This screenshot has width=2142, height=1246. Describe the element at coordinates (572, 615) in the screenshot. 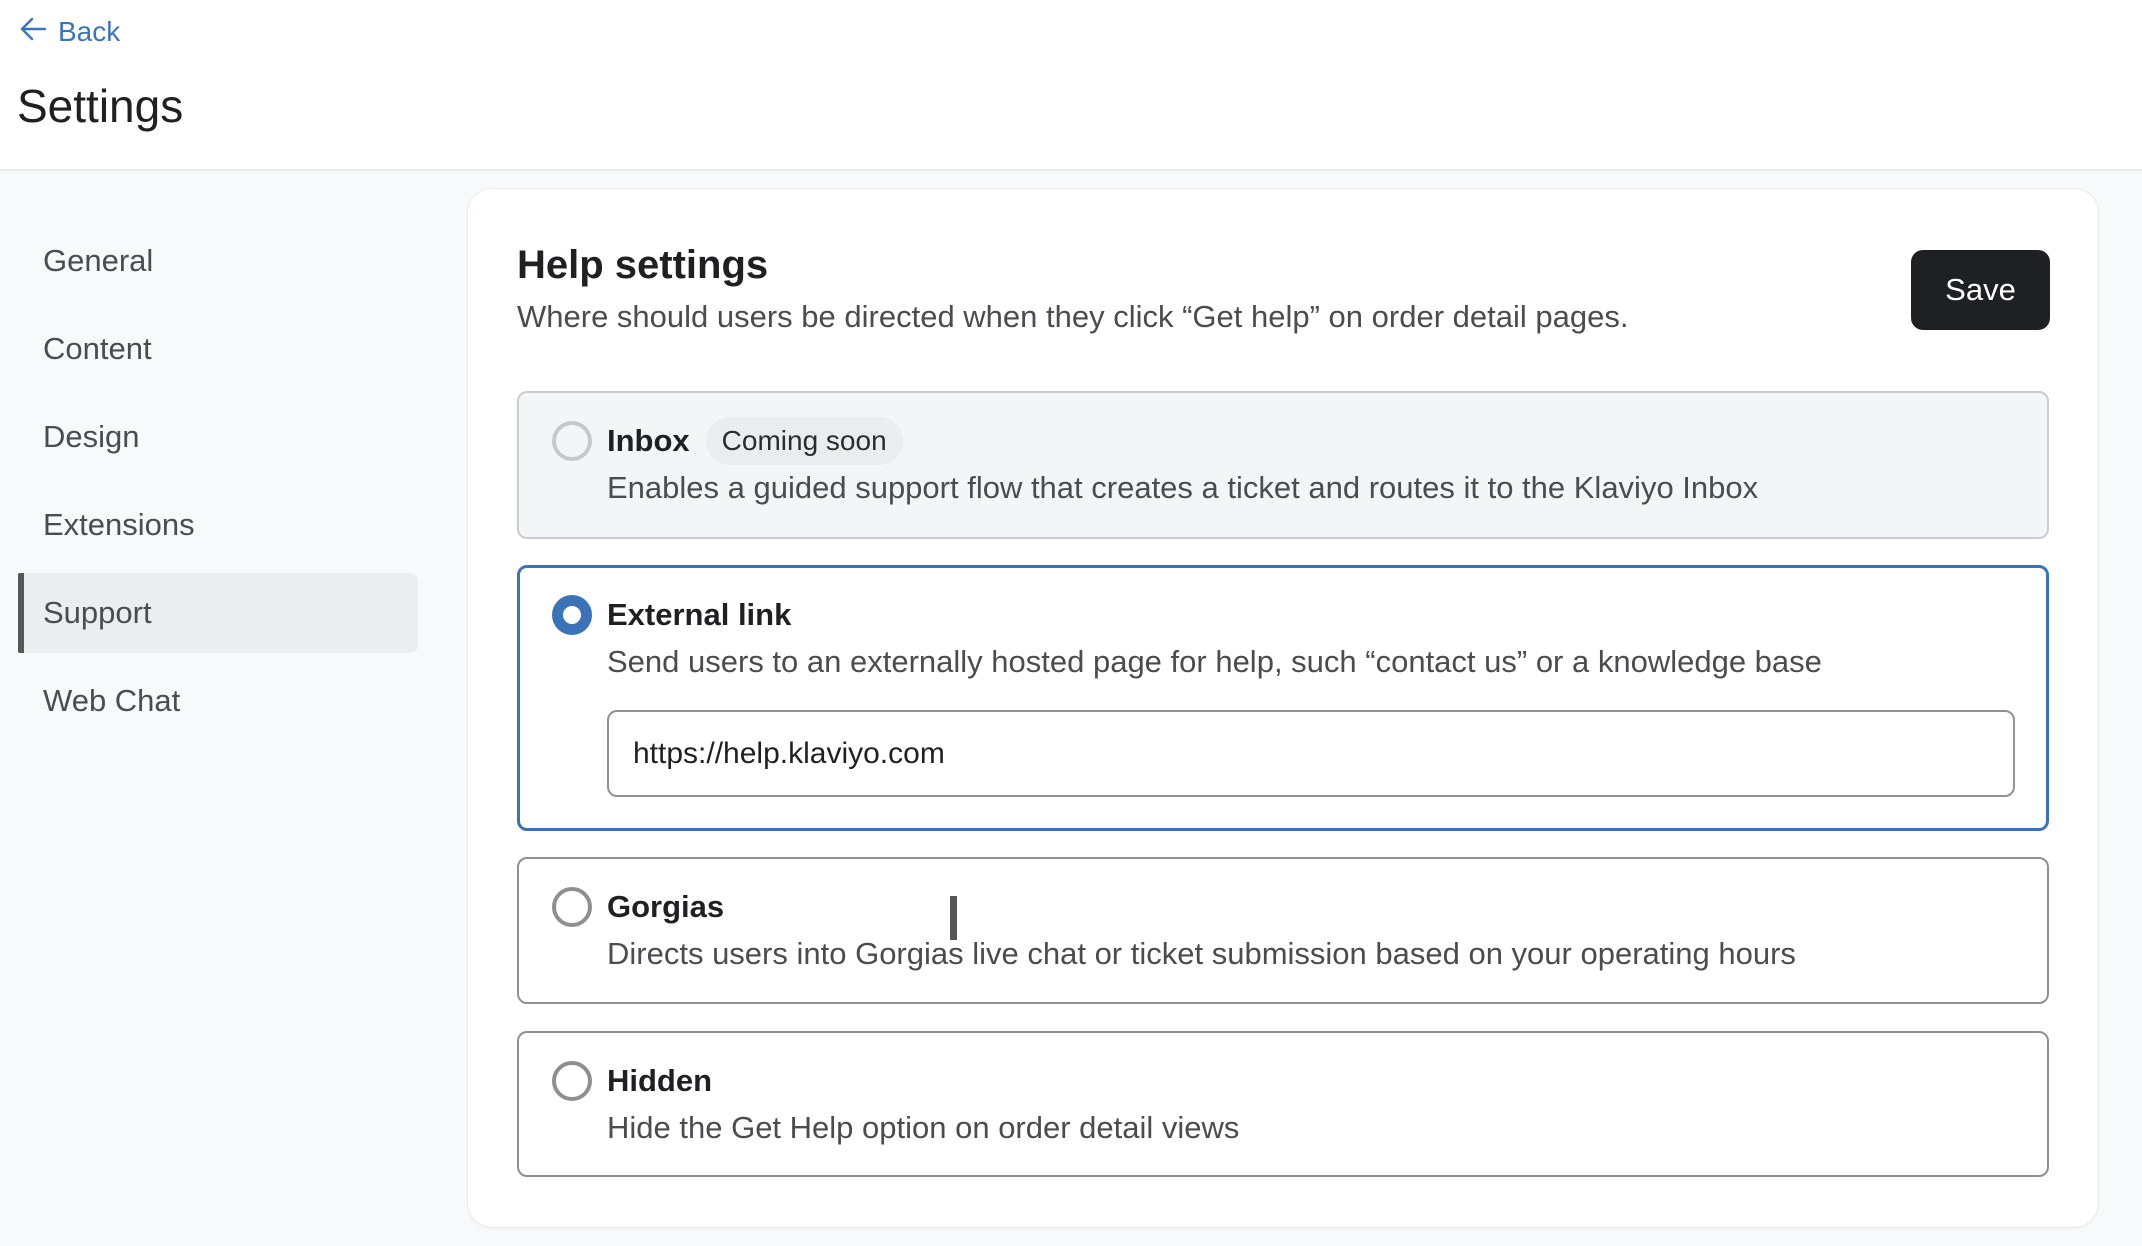

I see `radio-external-link` at that location.